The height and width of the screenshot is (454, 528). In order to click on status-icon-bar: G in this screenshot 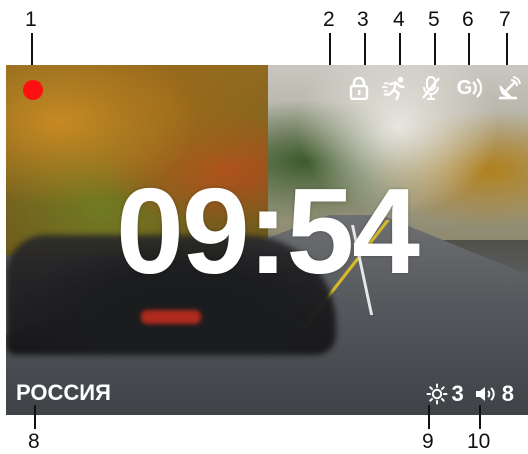, I will do `click(434, 88)`.